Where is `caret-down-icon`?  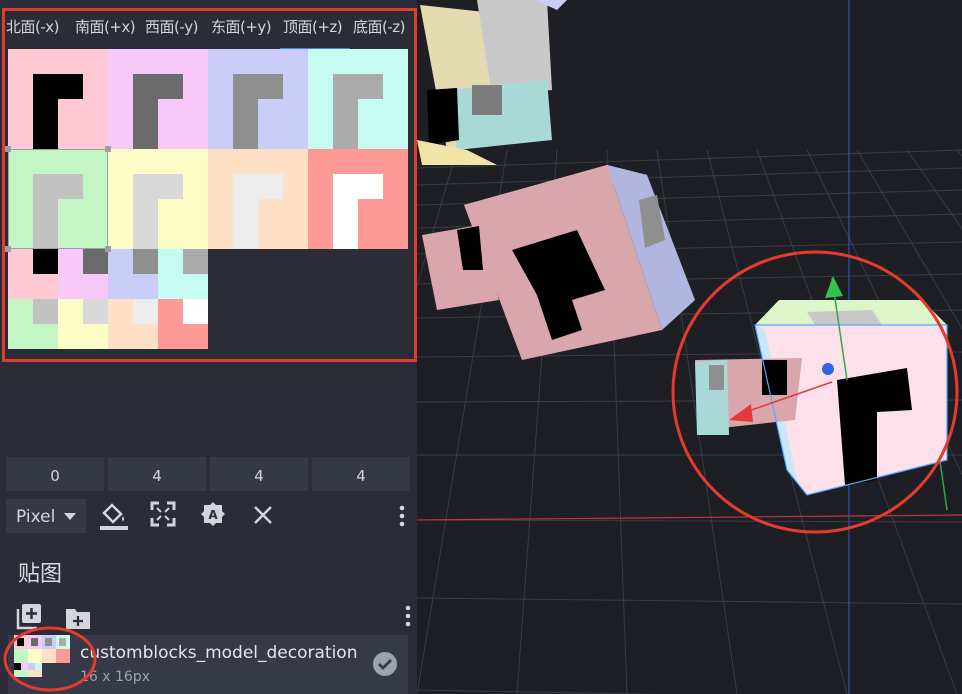
caret-down-icon is located at coordinates (70, 516).